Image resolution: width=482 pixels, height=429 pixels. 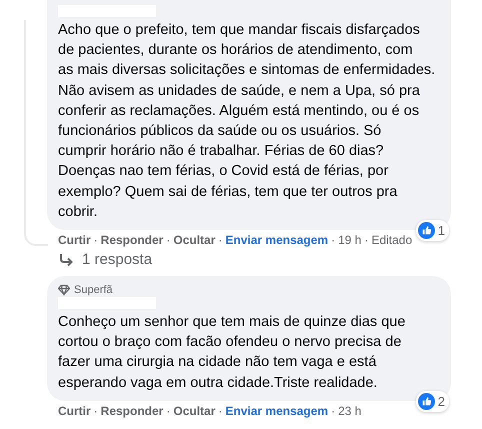 I want to click on reaction-count: 2, so click(x=432, y=401).